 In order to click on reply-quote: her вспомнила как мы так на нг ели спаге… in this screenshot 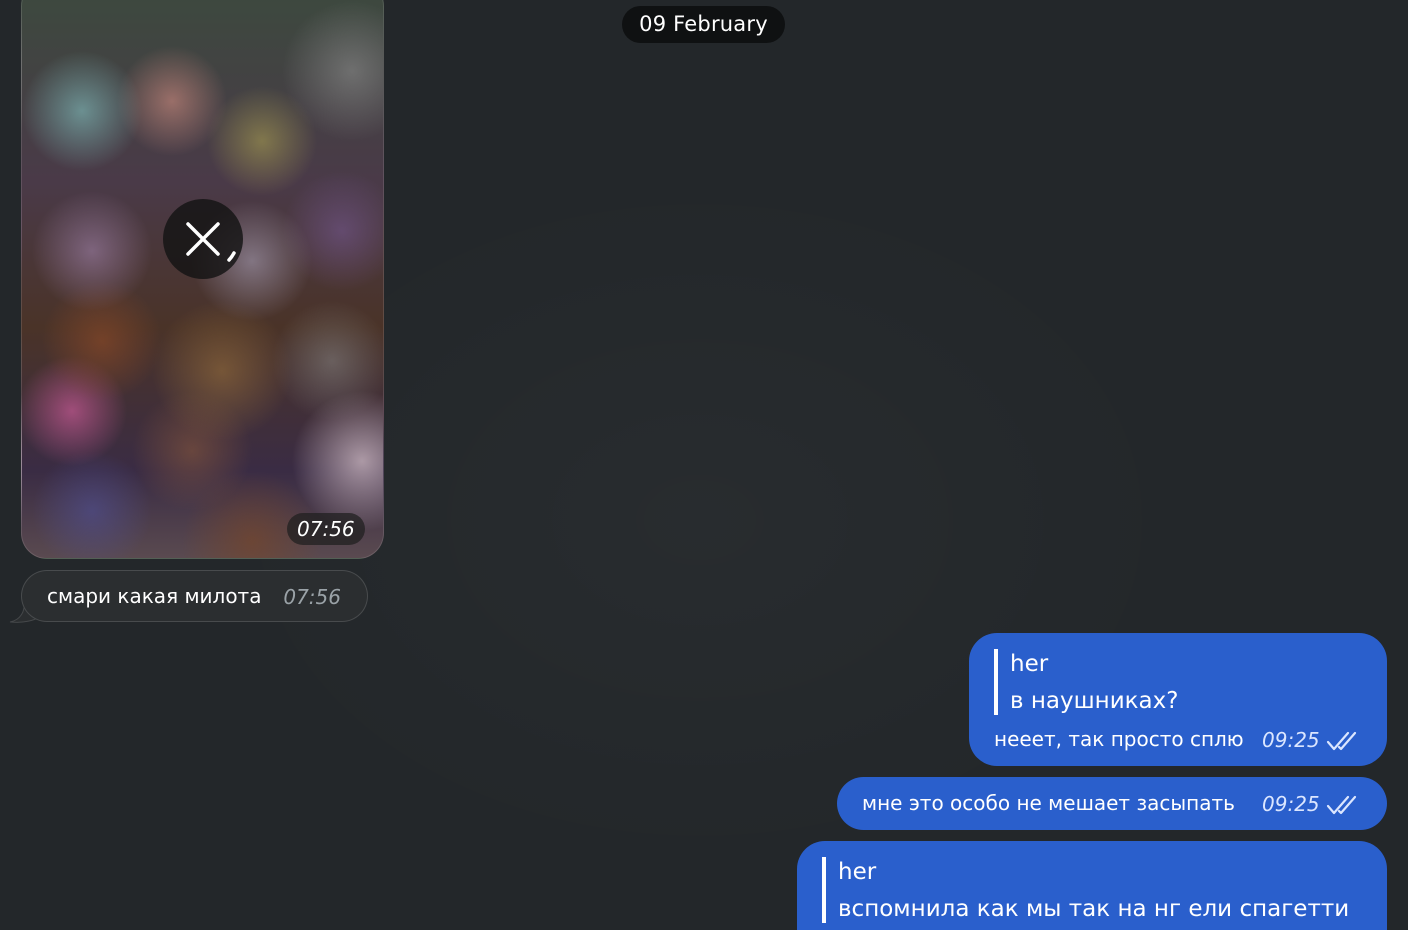, I will do `click(1085, 890)`.